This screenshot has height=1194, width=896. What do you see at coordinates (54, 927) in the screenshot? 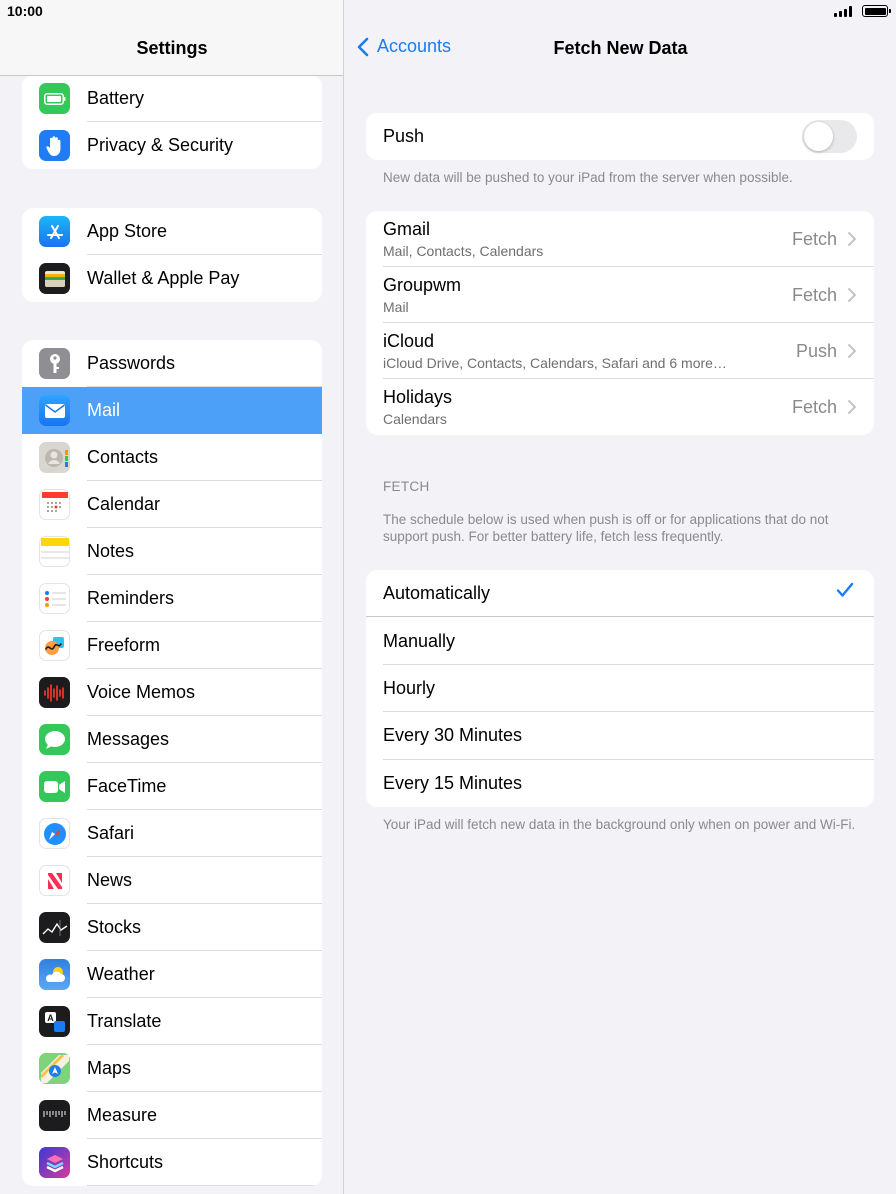
I see `stocks-icon` at bounding box center [54, 927].